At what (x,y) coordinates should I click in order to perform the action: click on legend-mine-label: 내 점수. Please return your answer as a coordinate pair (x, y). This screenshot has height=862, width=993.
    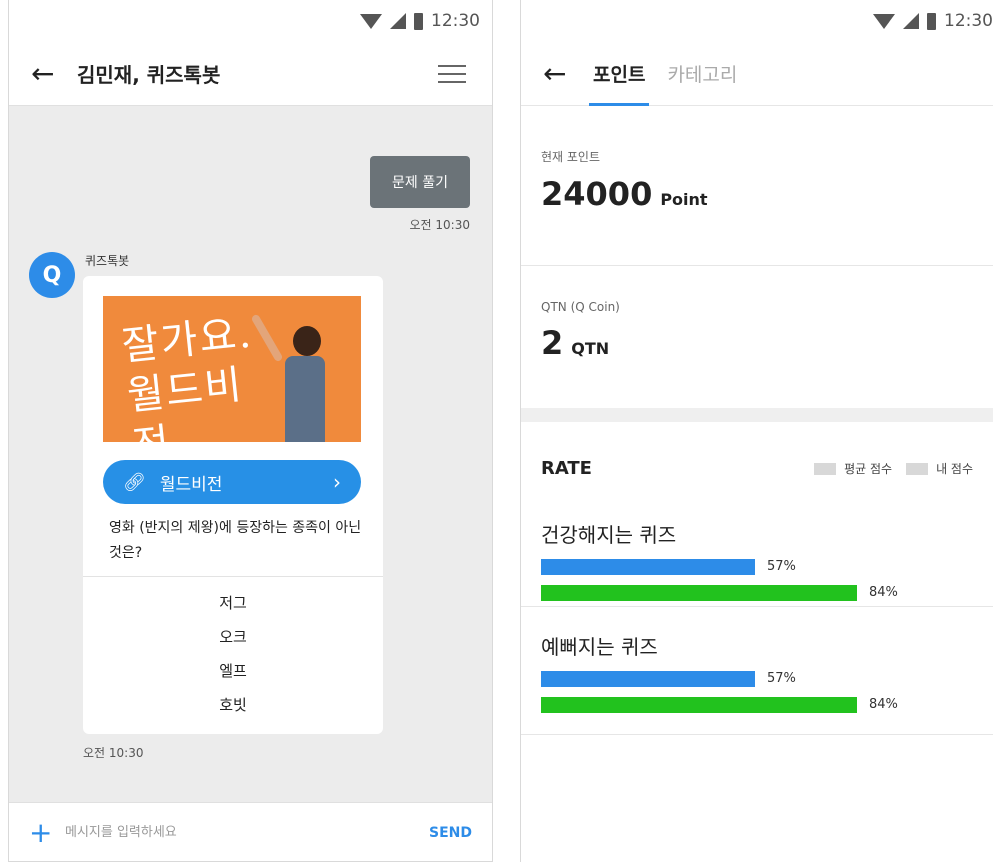
    Looking at the image, I should click on (954, 469).